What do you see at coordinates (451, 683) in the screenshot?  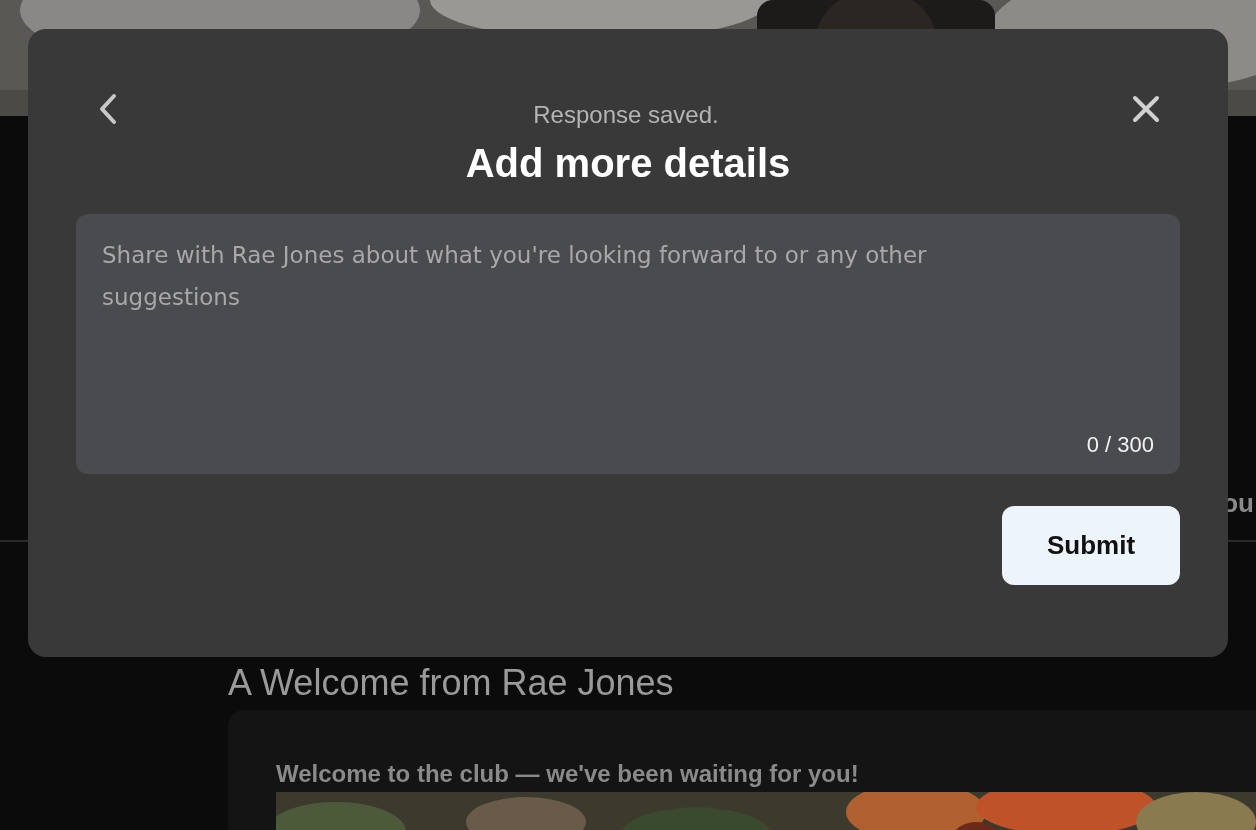 I see `section-heading: A Welcome from Rae Jones` at bounding box center [451, 683].